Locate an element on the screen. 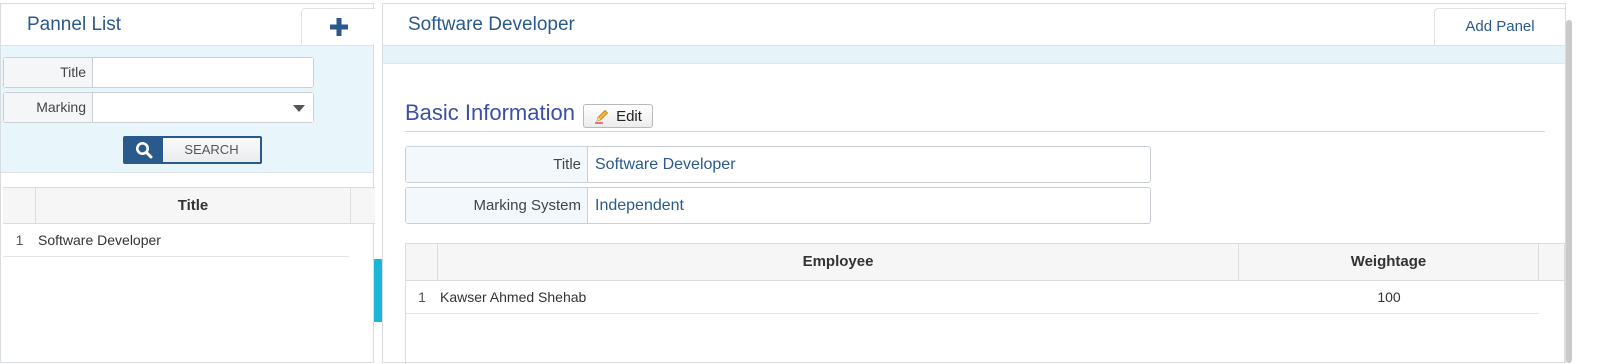  info-title-value: Software Developer is located at coordinates (665, 164).